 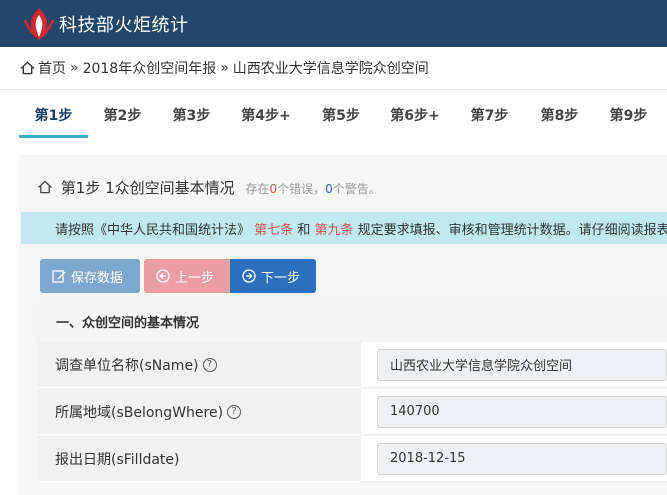 What do you see at coordinates (273, 276) in the screenshot?
I see `next-step-button: 下一步` at bounding box center [273, 276].